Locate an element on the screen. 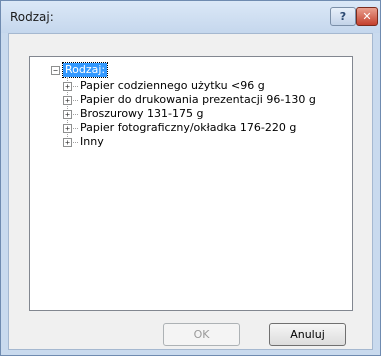 The image size is (381, 356). collapse-icon: − is located at coordinates (55, 70).